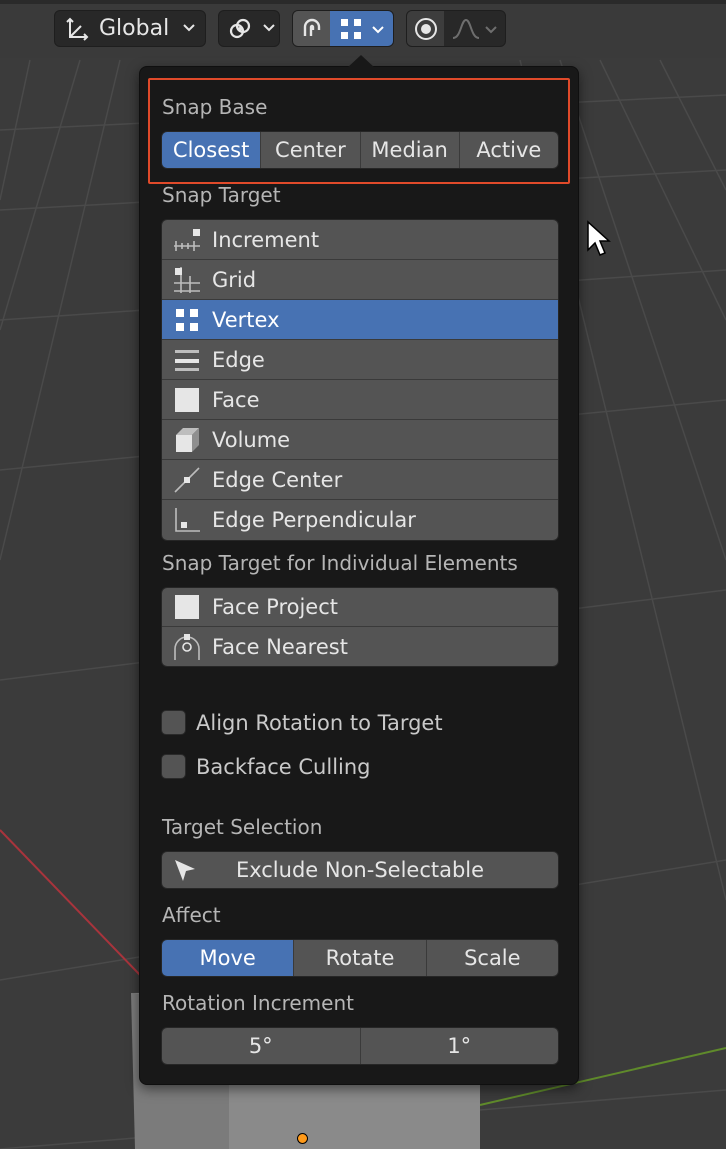  Describe the element at coordinates (266, 239) in the screenshot. I see `snap-target-increment-label: Increment` at that location.